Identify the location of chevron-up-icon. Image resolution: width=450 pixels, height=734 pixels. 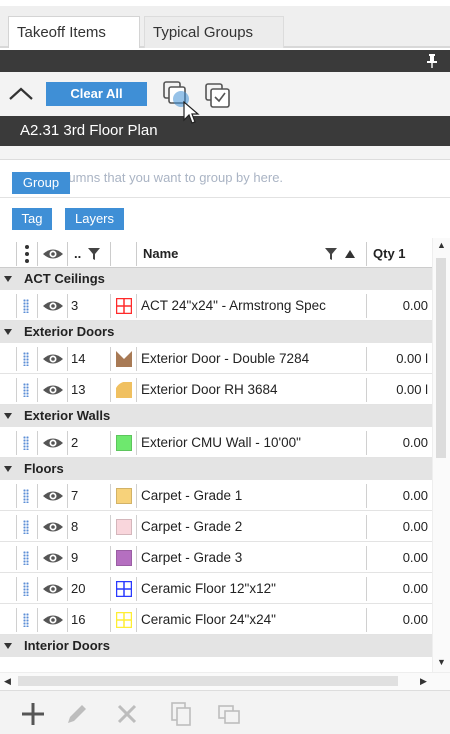
(21, 93).